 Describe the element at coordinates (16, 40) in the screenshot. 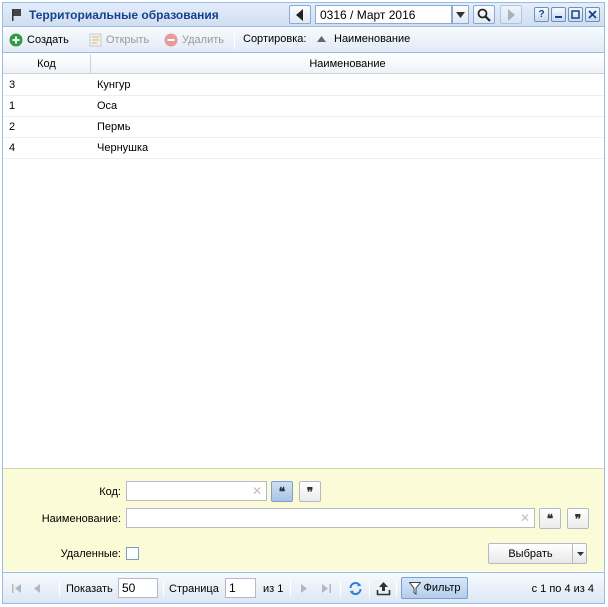

I see `add-icon` at that location.